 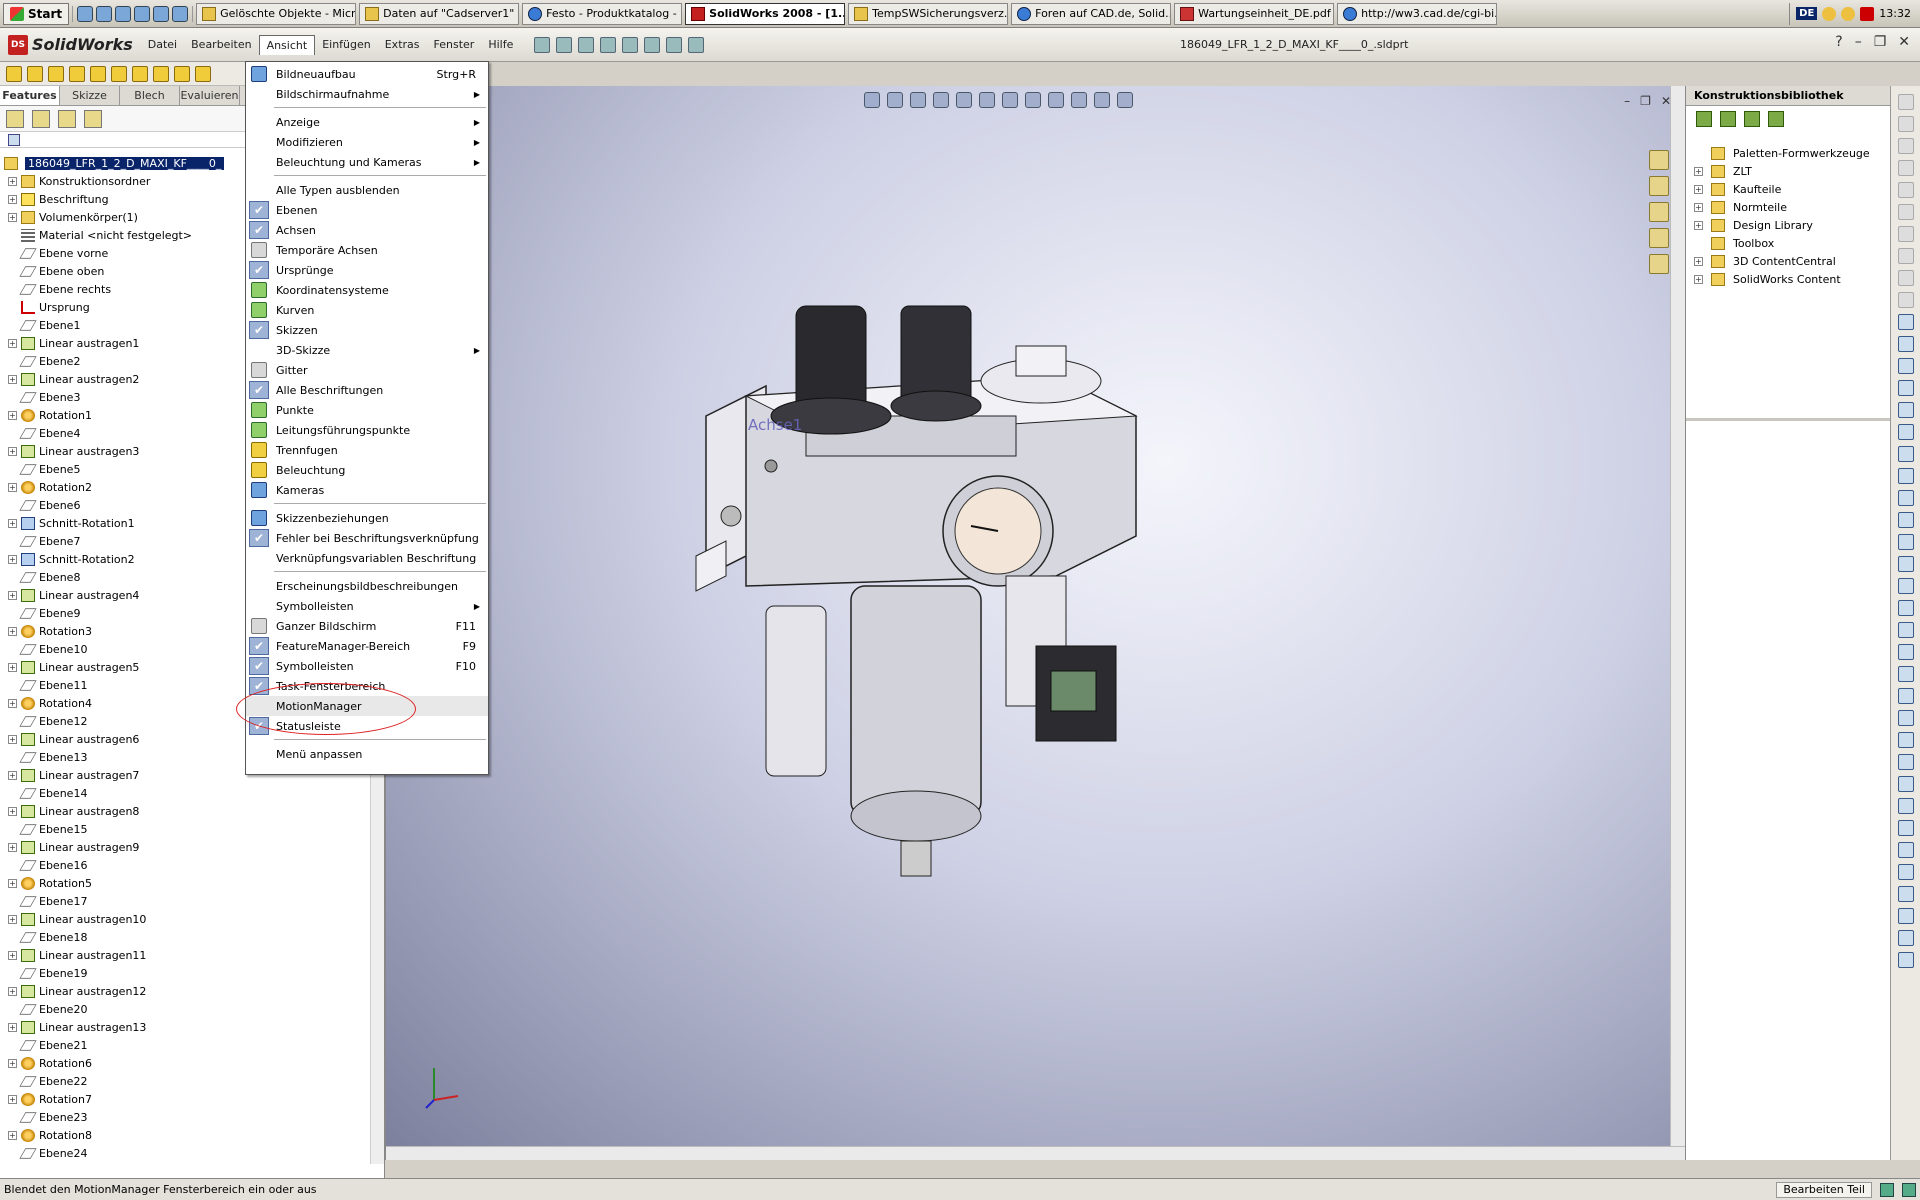 I want to click on tree-item: Ebene24, so click(x=192, y=1153).